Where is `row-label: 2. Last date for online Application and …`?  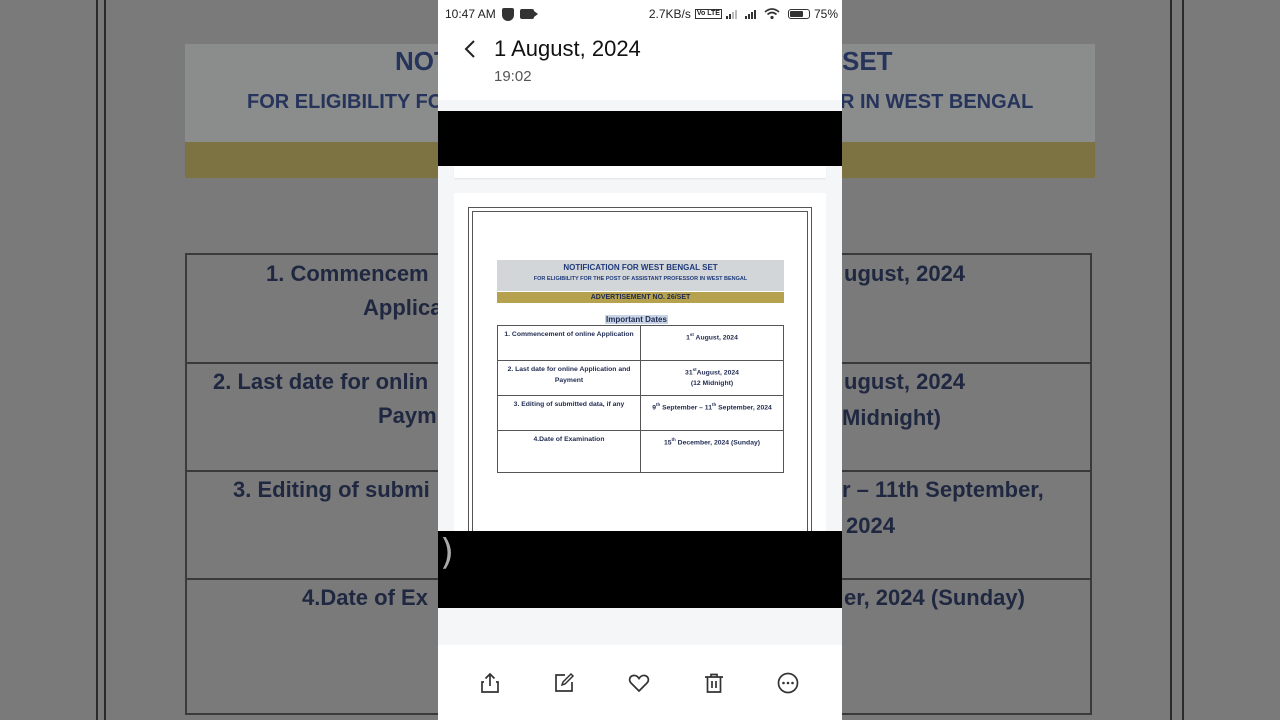
row-label: 2. Last date for online Application and … is located at coordinates (569, 378).